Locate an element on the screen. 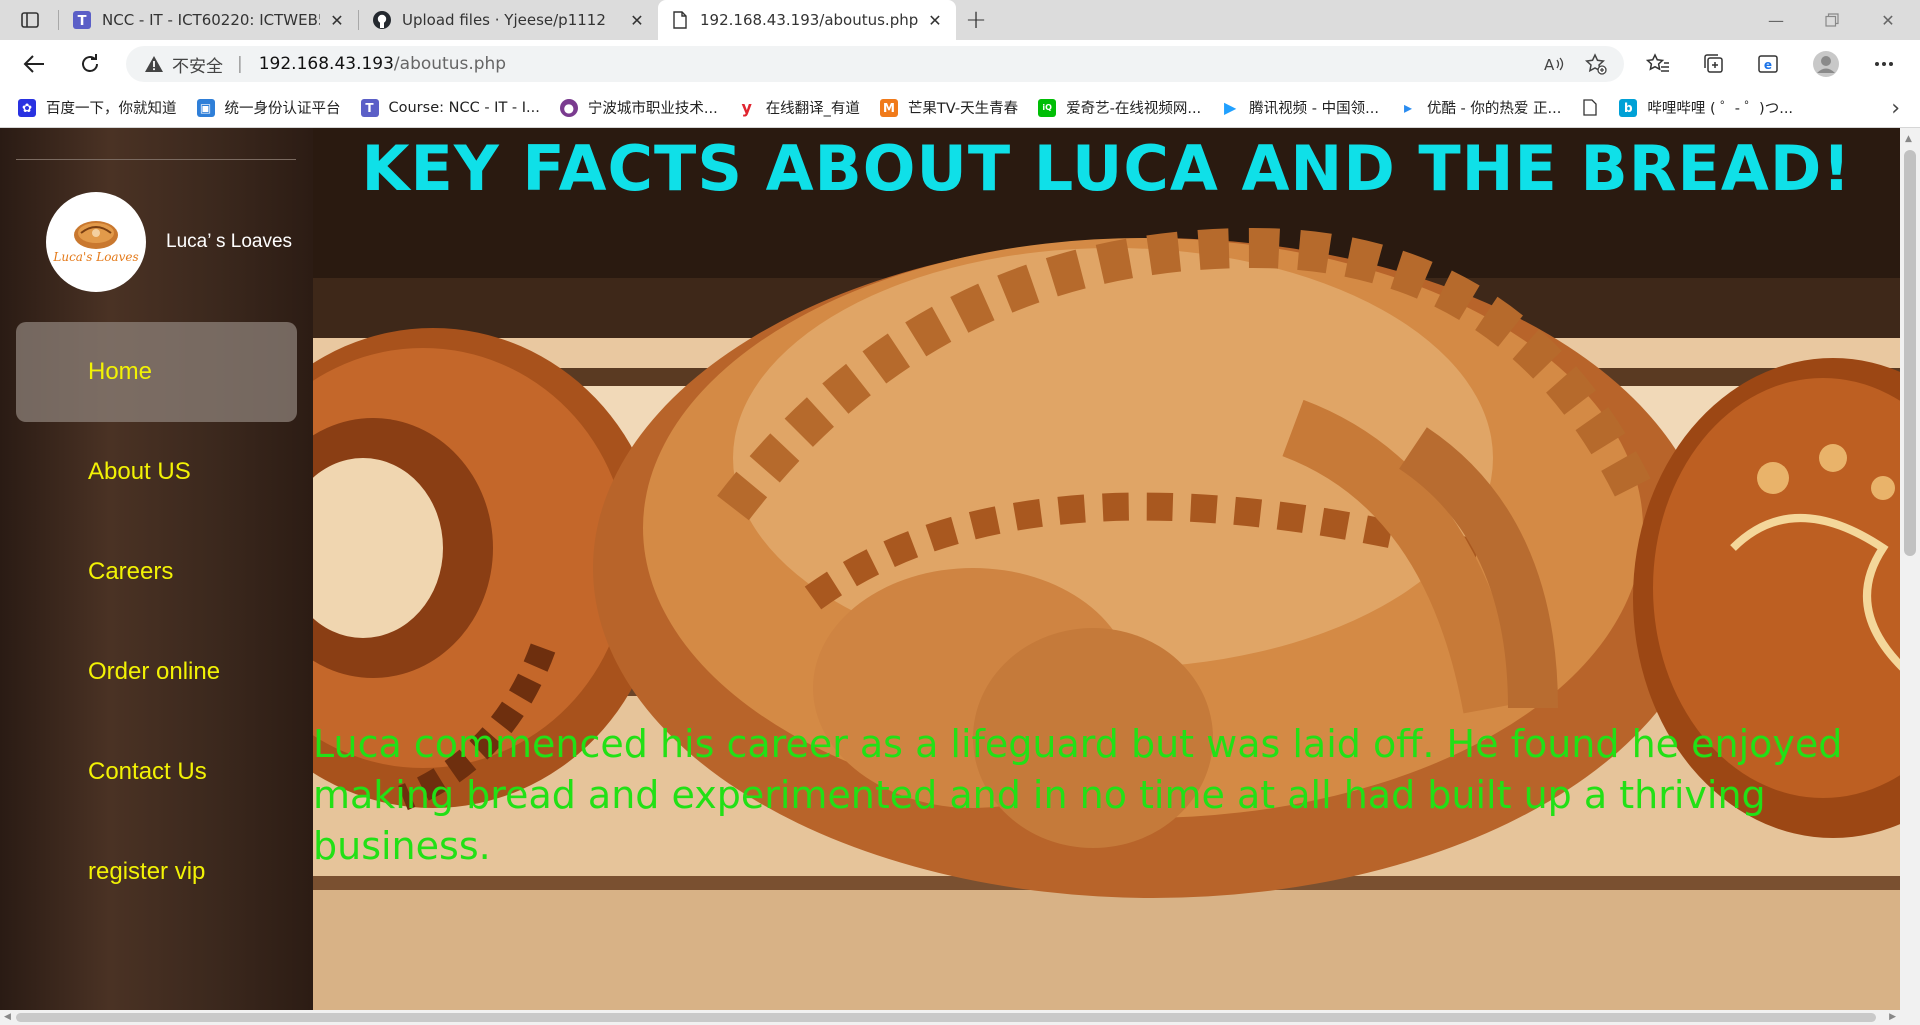 Image resolution: width=1920 pixels, height=1025 pixels. collections-icon is located at coordinates (1714, 64).